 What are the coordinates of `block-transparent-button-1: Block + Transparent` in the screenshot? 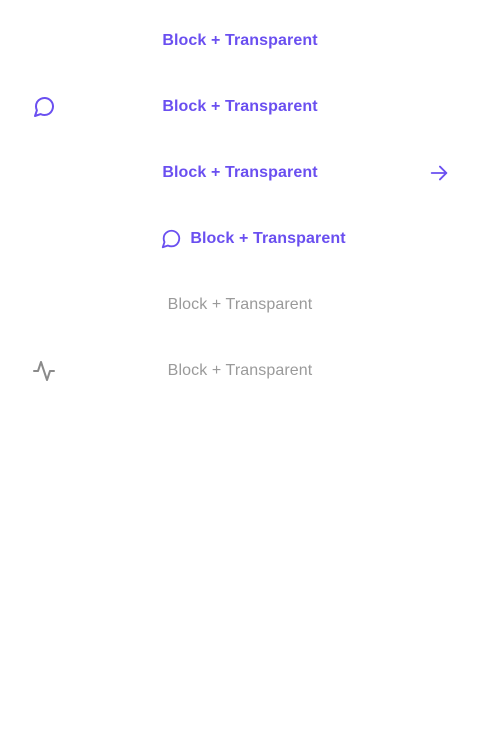 It's located at (240, 41).